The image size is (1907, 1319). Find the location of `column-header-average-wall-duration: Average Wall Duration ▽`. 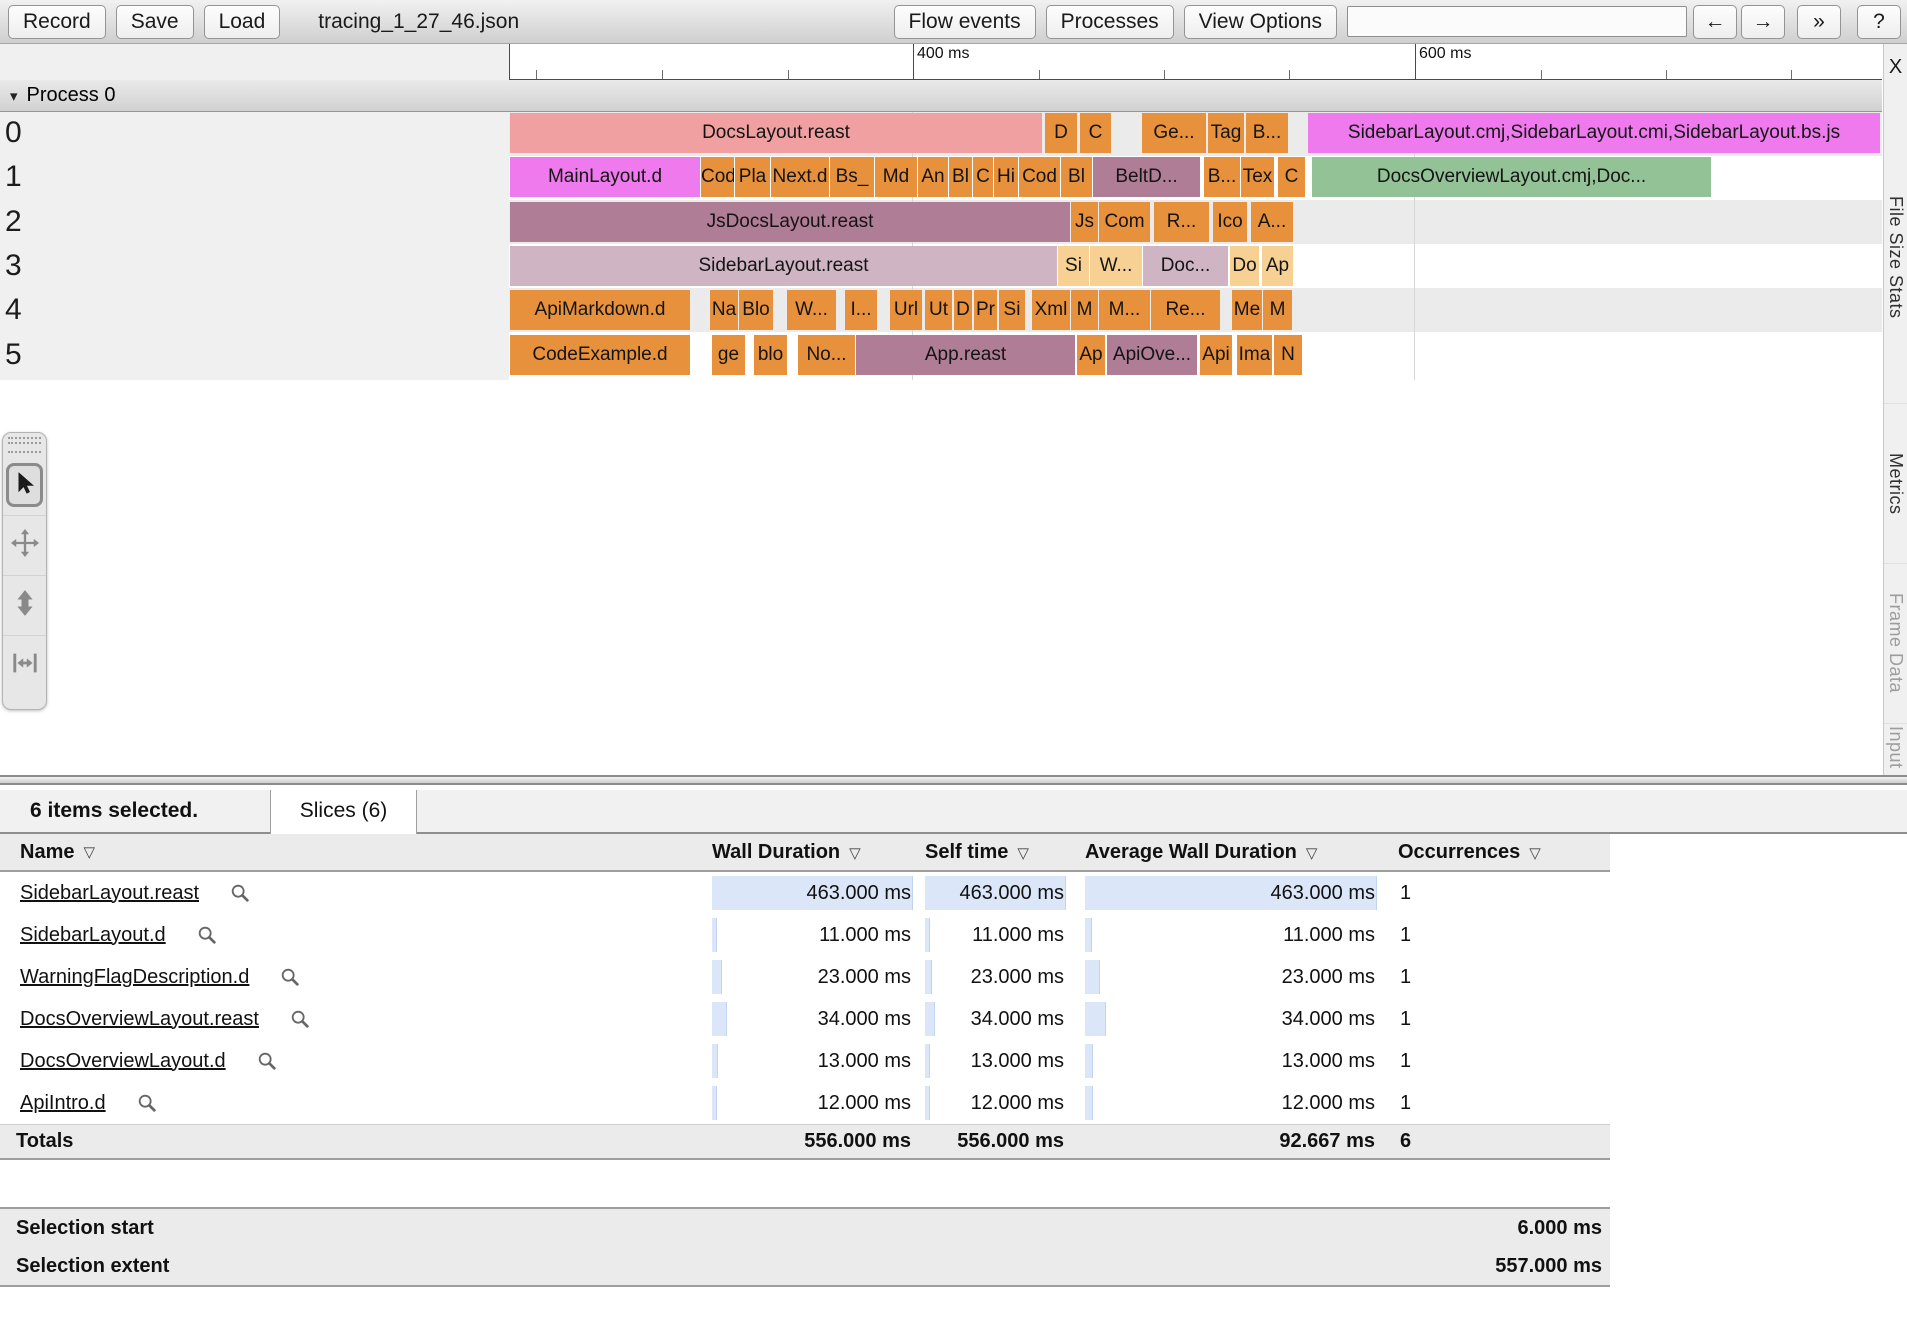

column-header-average-wall-duration: Average Wall Duration ▽ is located at coordinates (1231, 852).